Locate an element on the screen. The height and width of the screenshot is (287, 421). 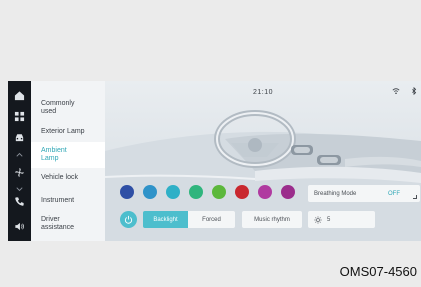
home-icon is located at coordinates (19, 95).